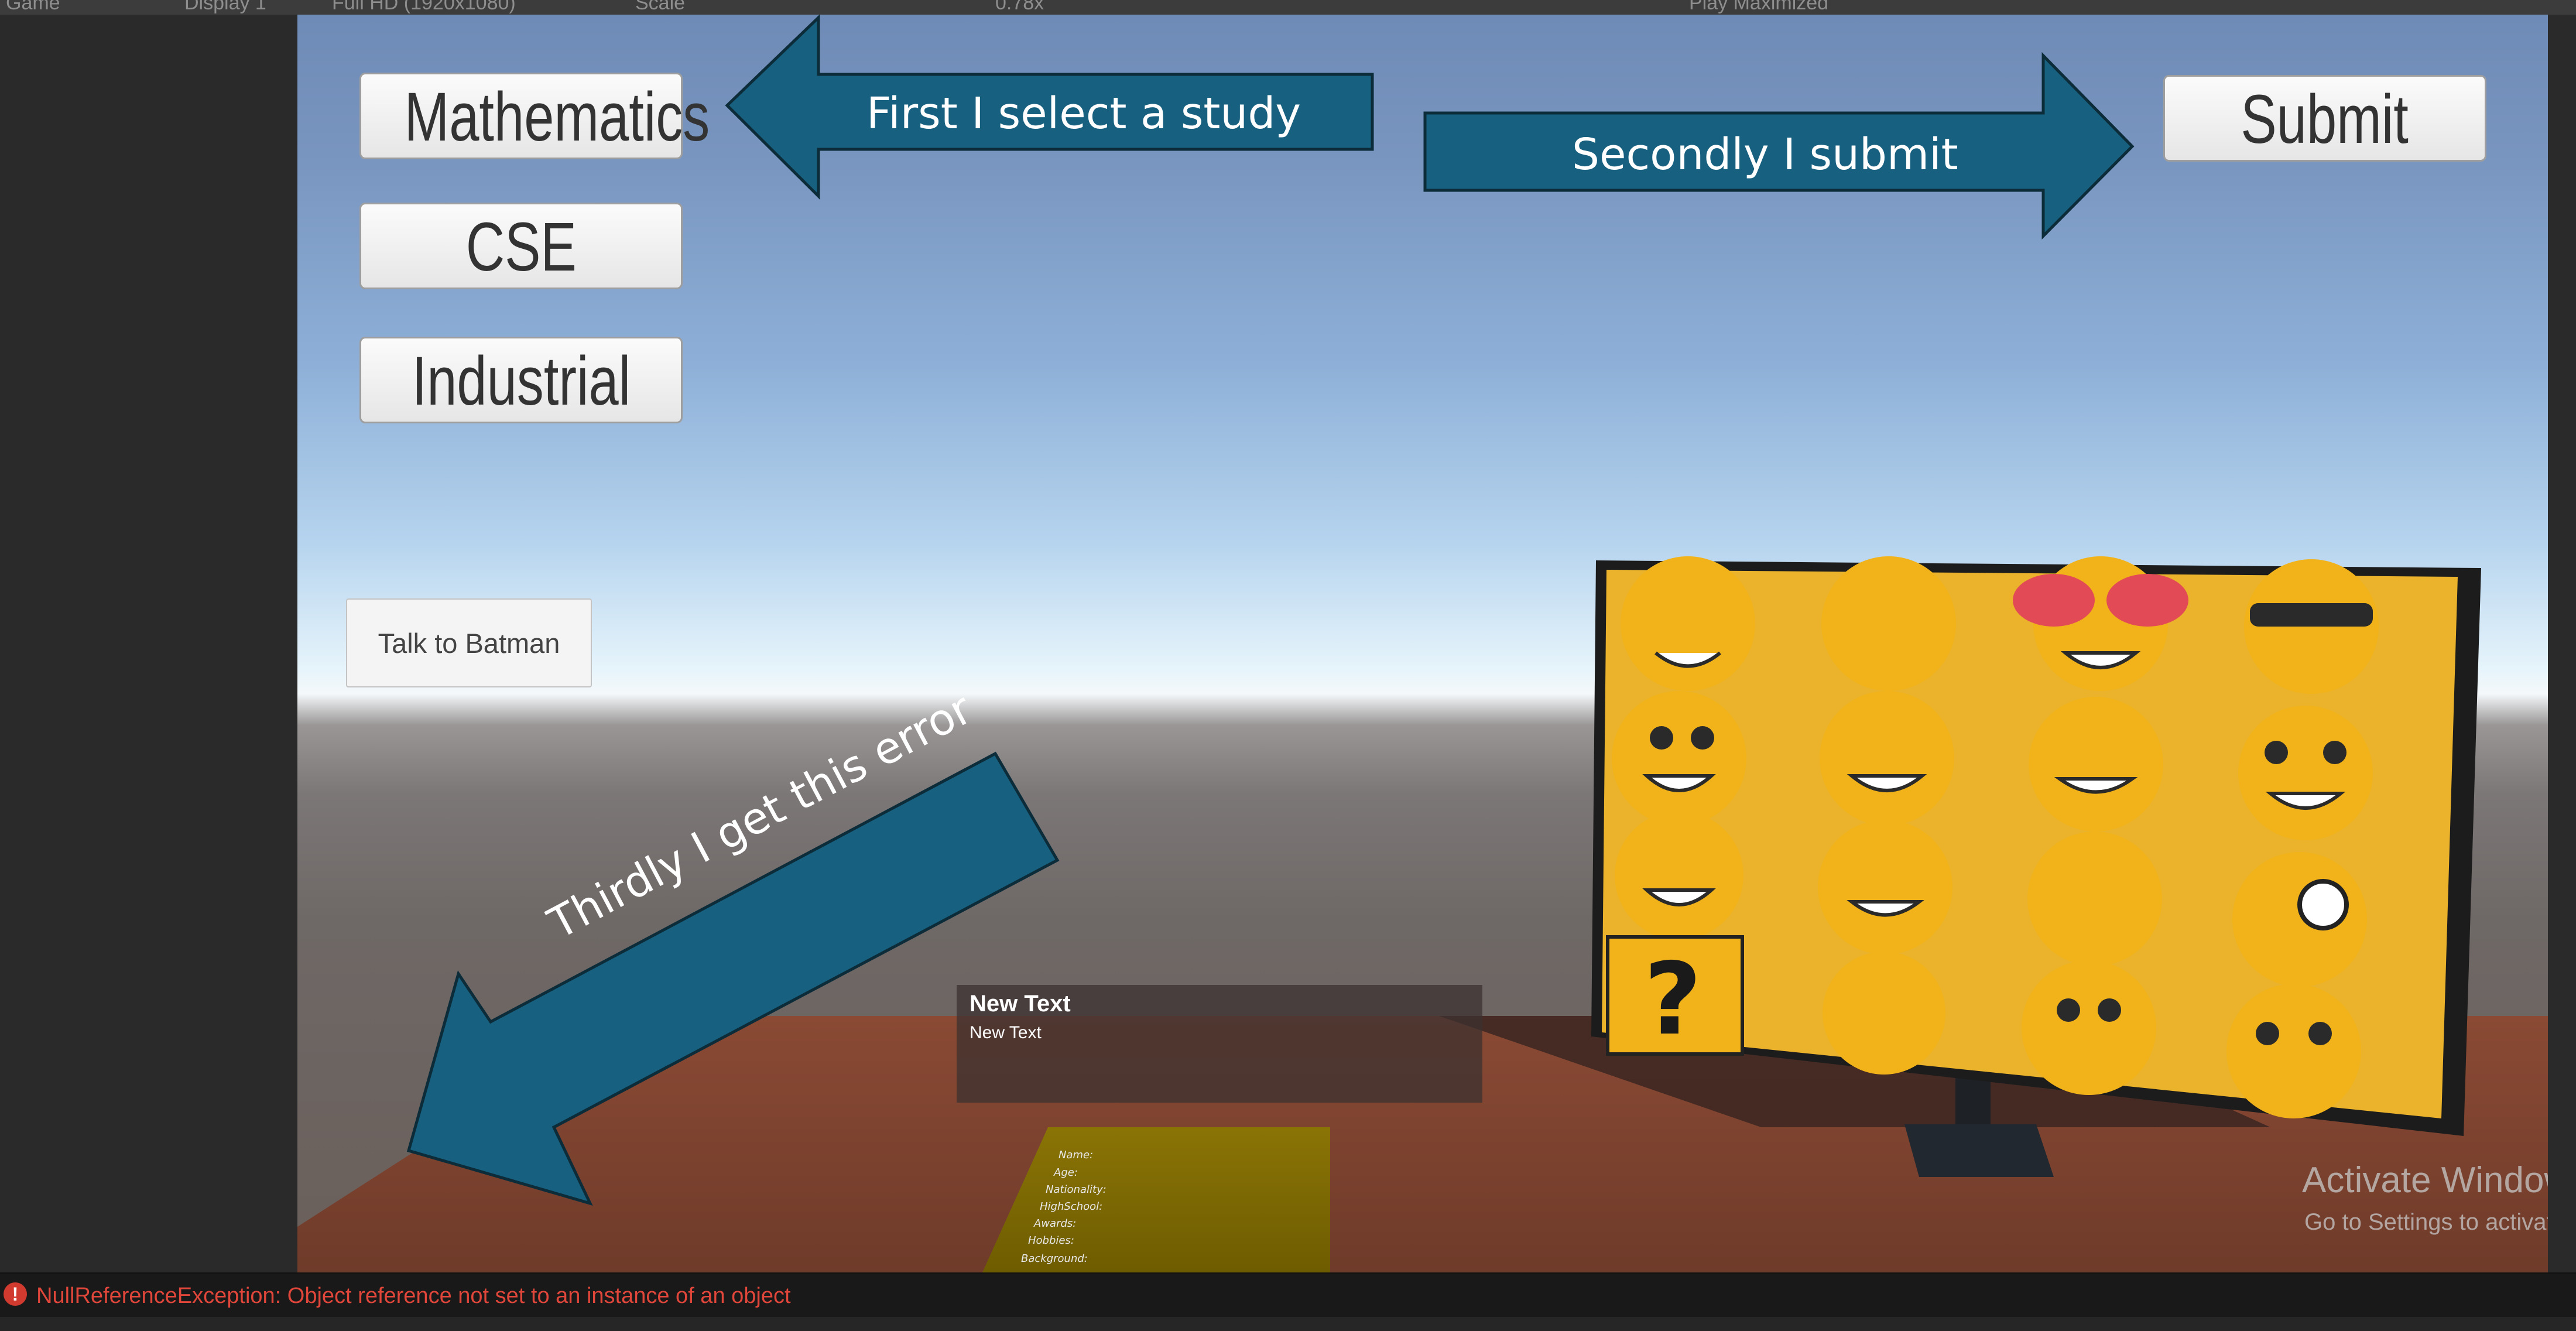 The width and height of the screenshot is (2576, 1331). I want to click on paper-field: Age:, so click(1065, 1173).